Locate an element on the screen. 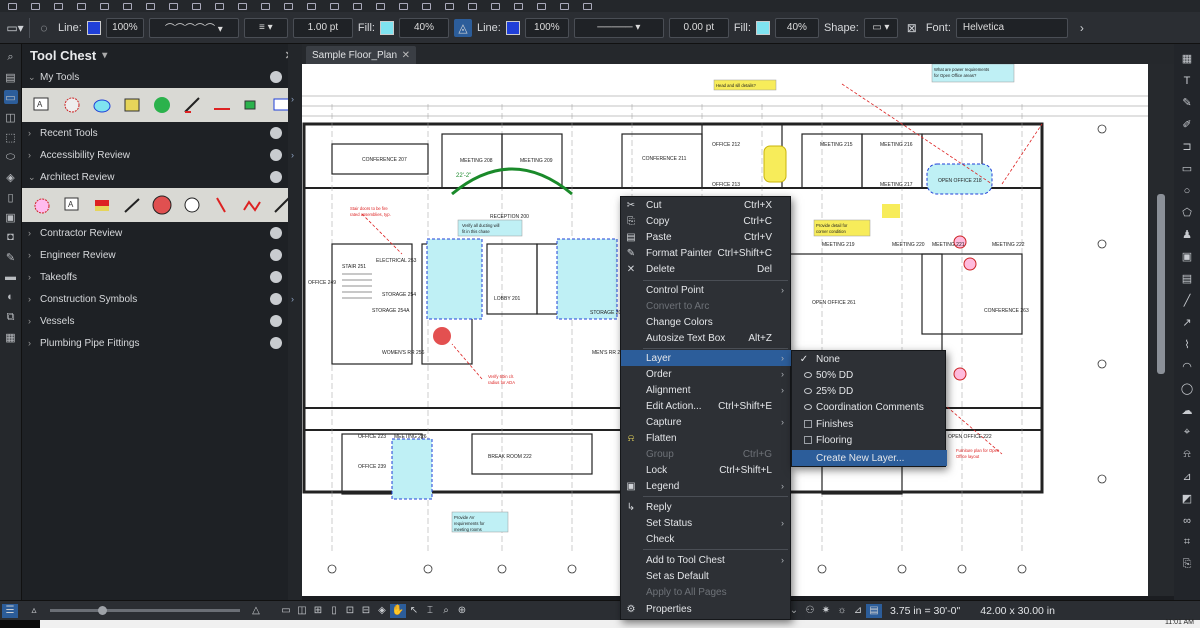 The height and width of the screenshot is (628, 1200). rectangle-tool is located at coordinates (252, 105).